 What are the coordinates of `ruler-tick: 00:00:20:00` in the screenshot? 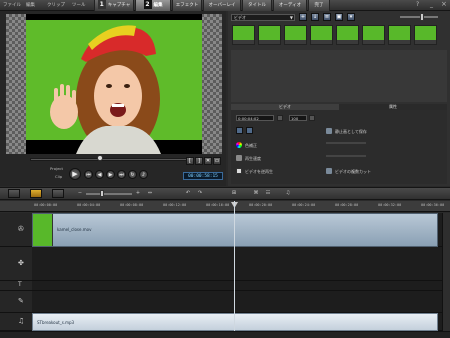 It's located at (261, 205).